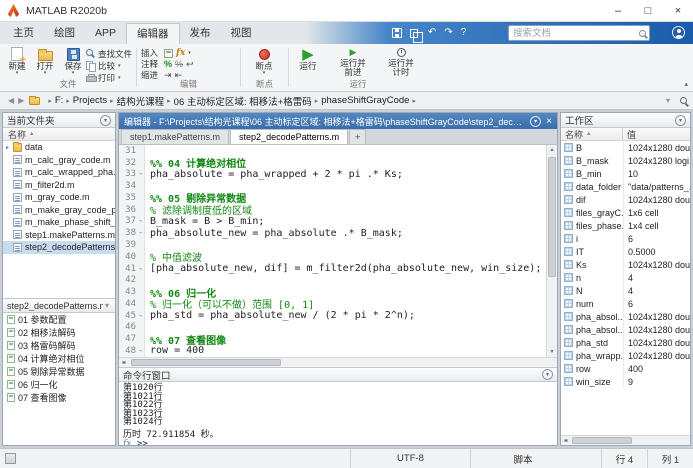 The width and height of the screenshot is (693, 468). I want to click on section-item: 07 查看图像, so click(59, 397).